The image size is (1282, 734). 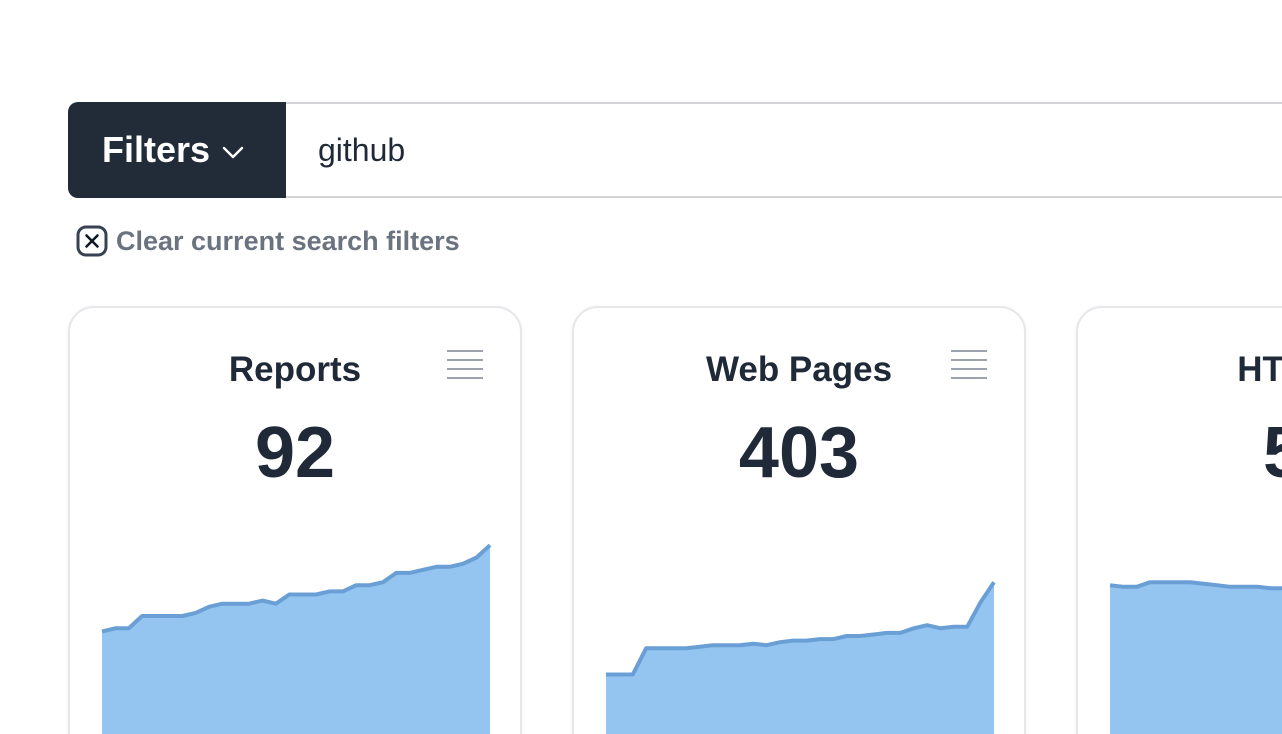 I want to click on clear-filters-label: Clear current search filters, so click(x=288, y=240).